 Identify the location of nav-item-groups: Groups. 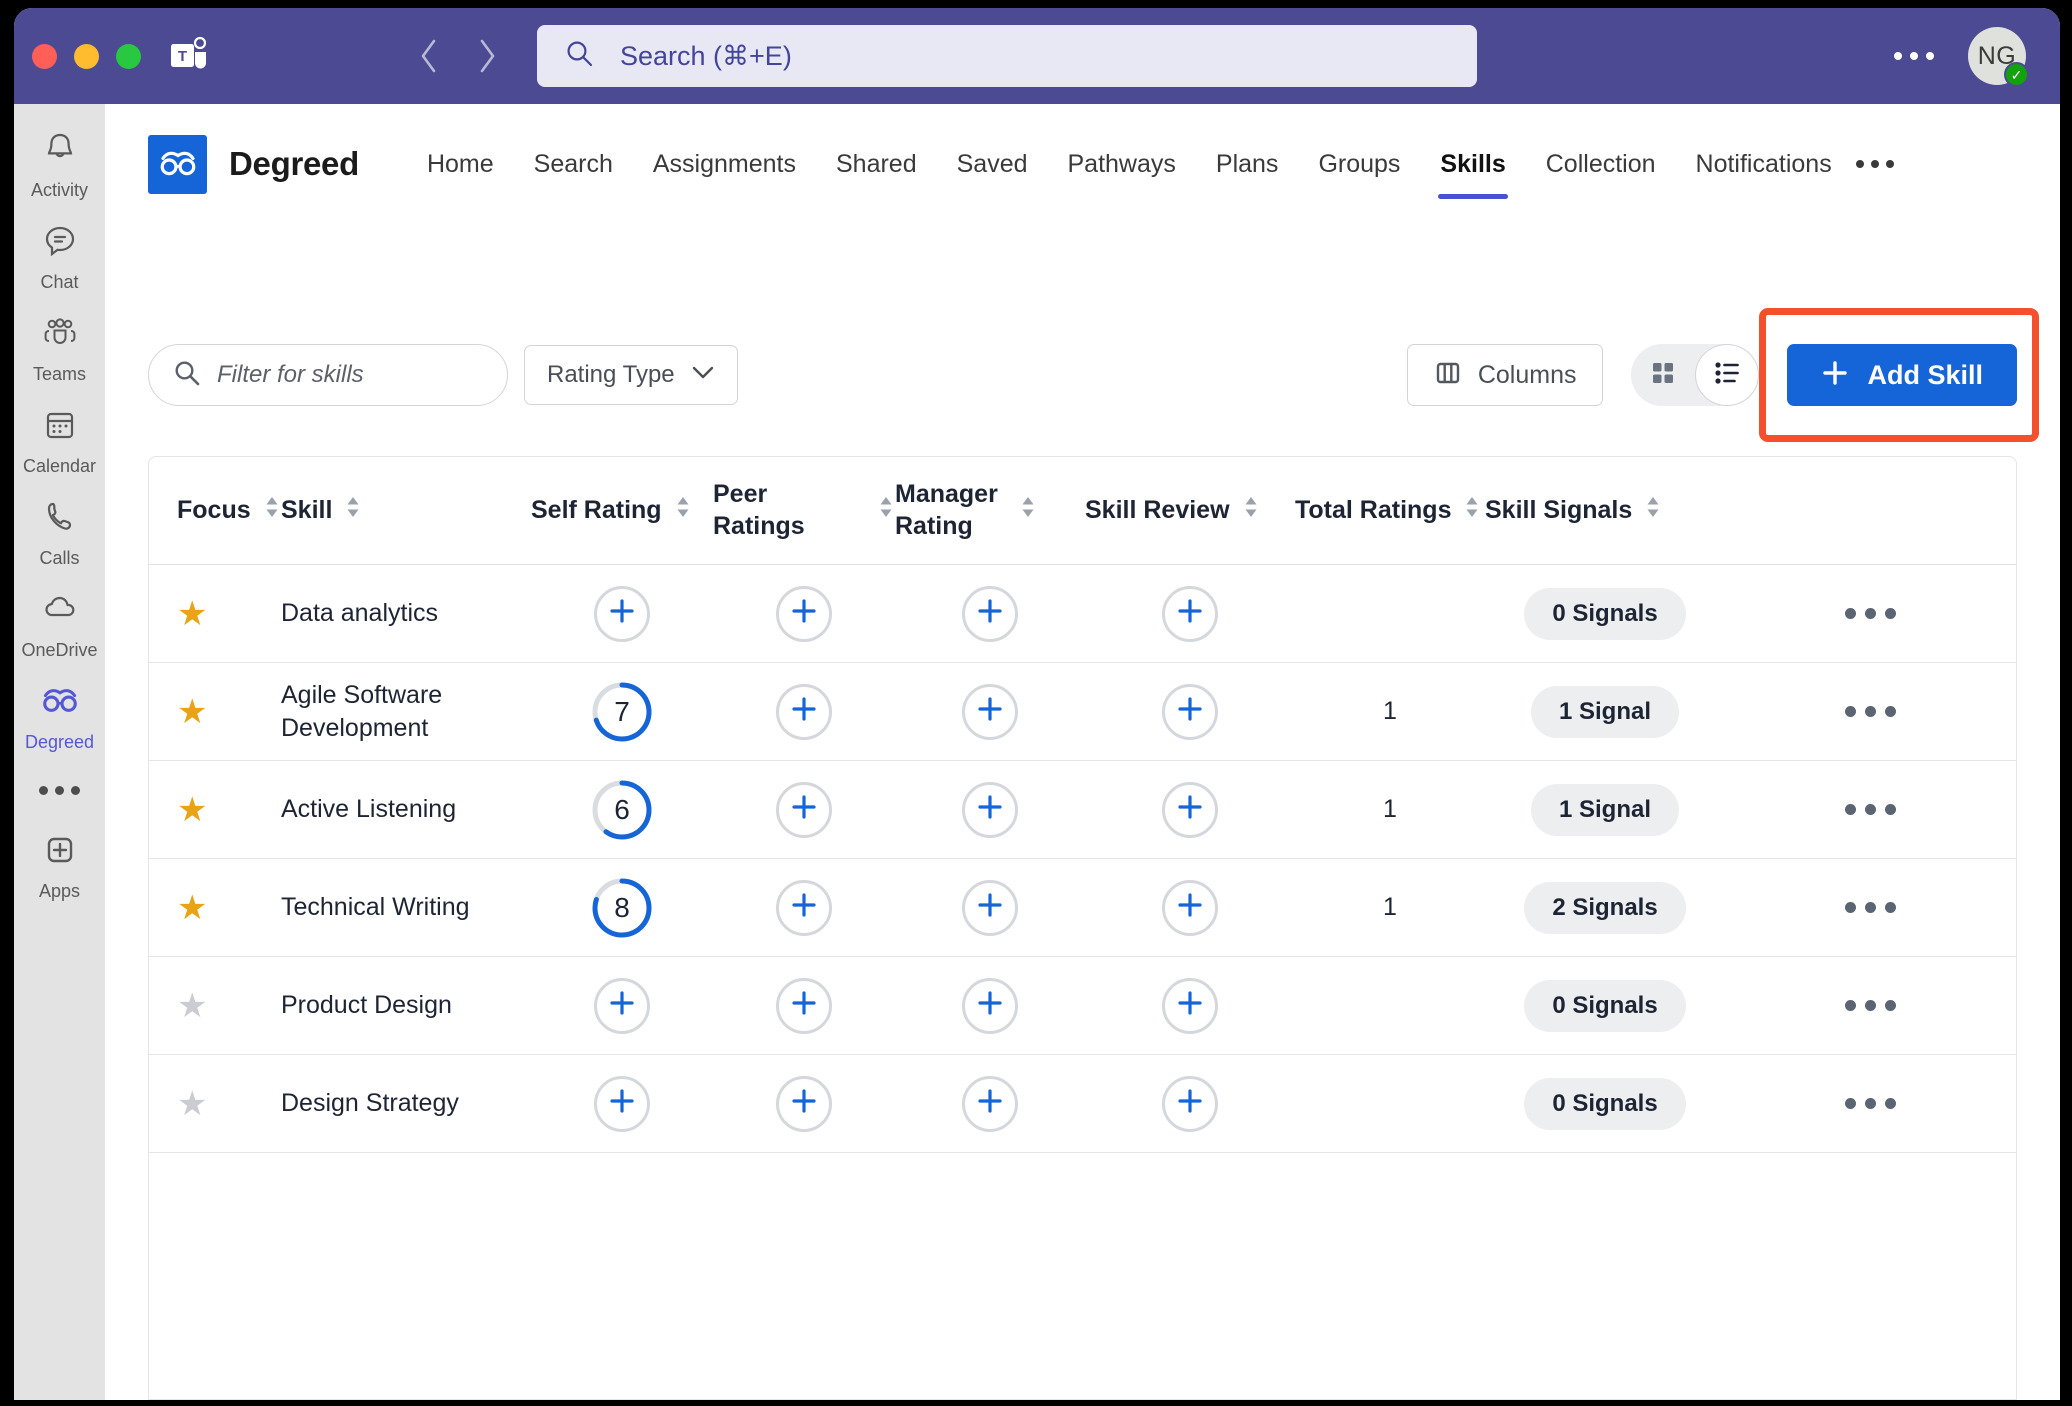
(1359, 164).